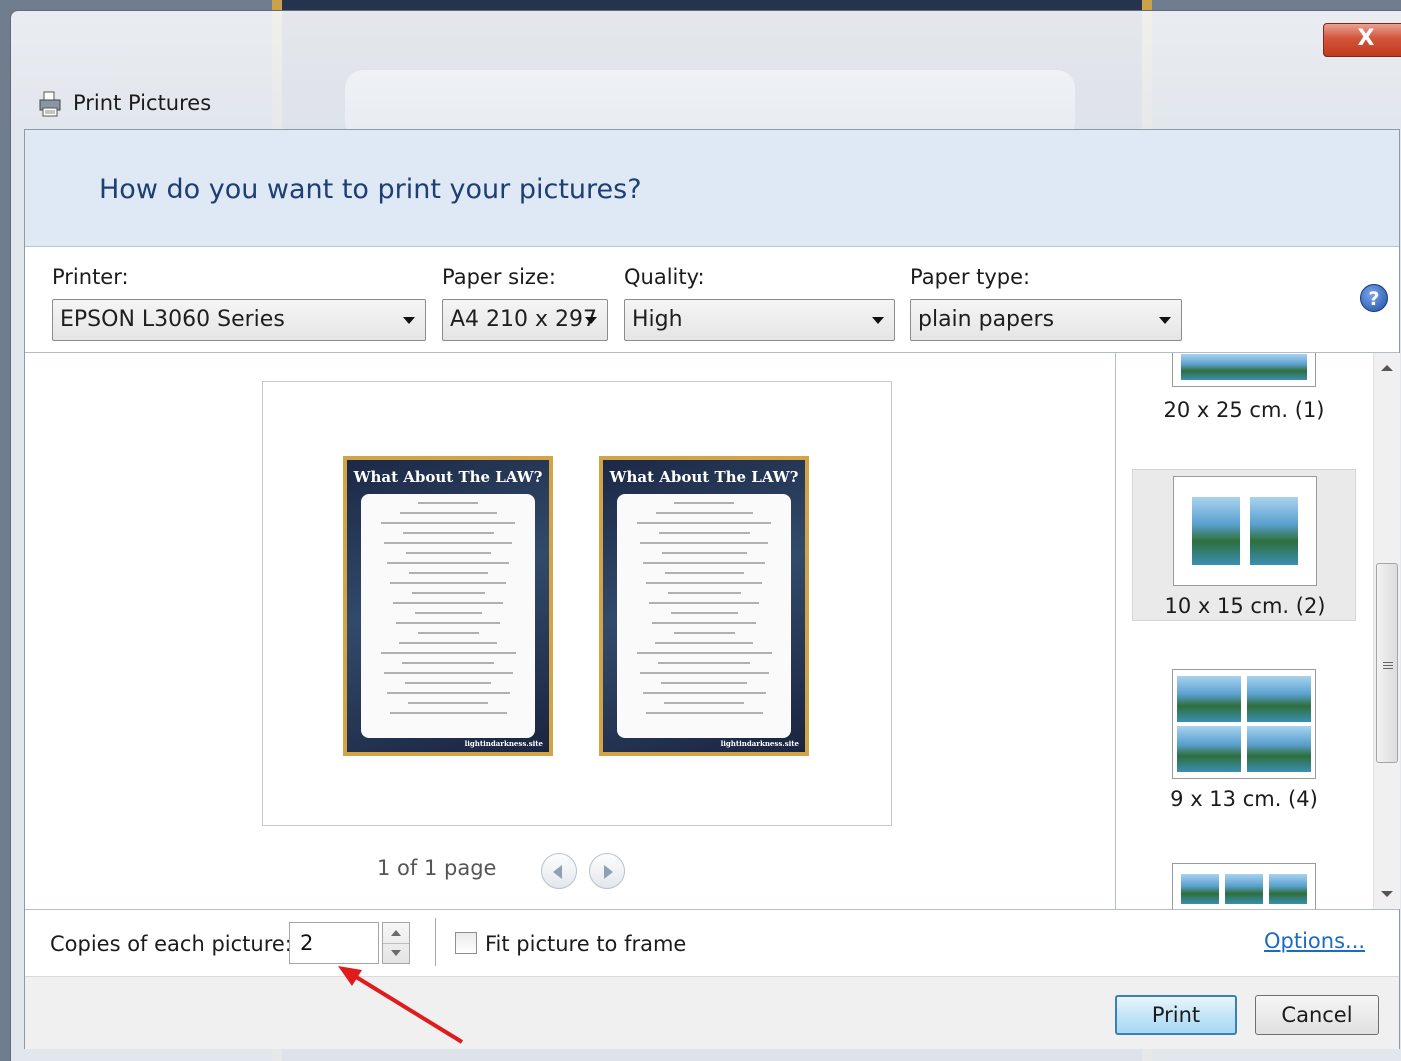 The image size is (1401, 1061). I want to click on paper-type-label: Paper type:, so click(970, 277).